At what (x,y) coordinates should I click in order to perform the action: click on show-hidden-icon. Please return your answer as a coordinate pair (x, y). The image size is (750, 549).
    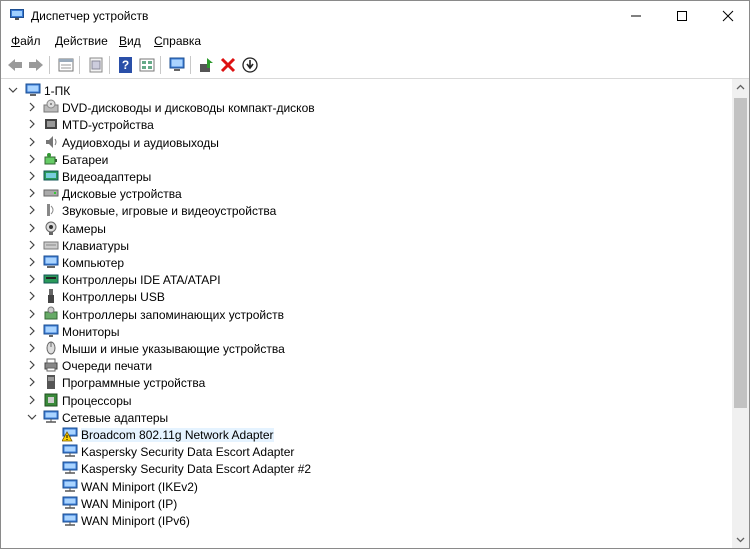
    Looking at the image, I should click on (147, 65).